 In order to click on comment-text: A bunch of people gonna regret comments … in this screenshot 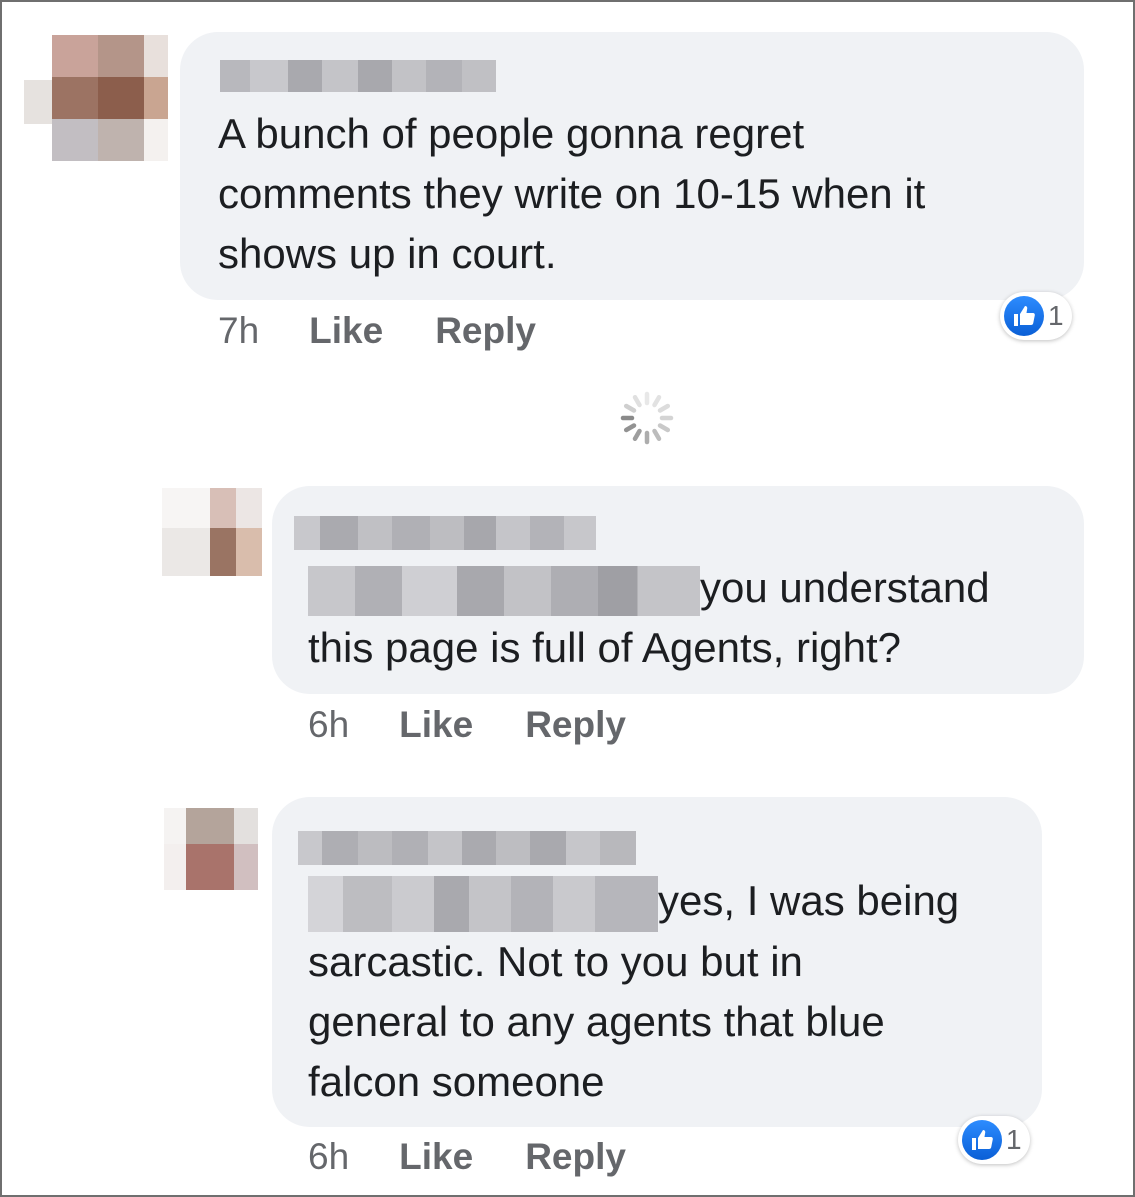, I will do `click(572, 193)`.